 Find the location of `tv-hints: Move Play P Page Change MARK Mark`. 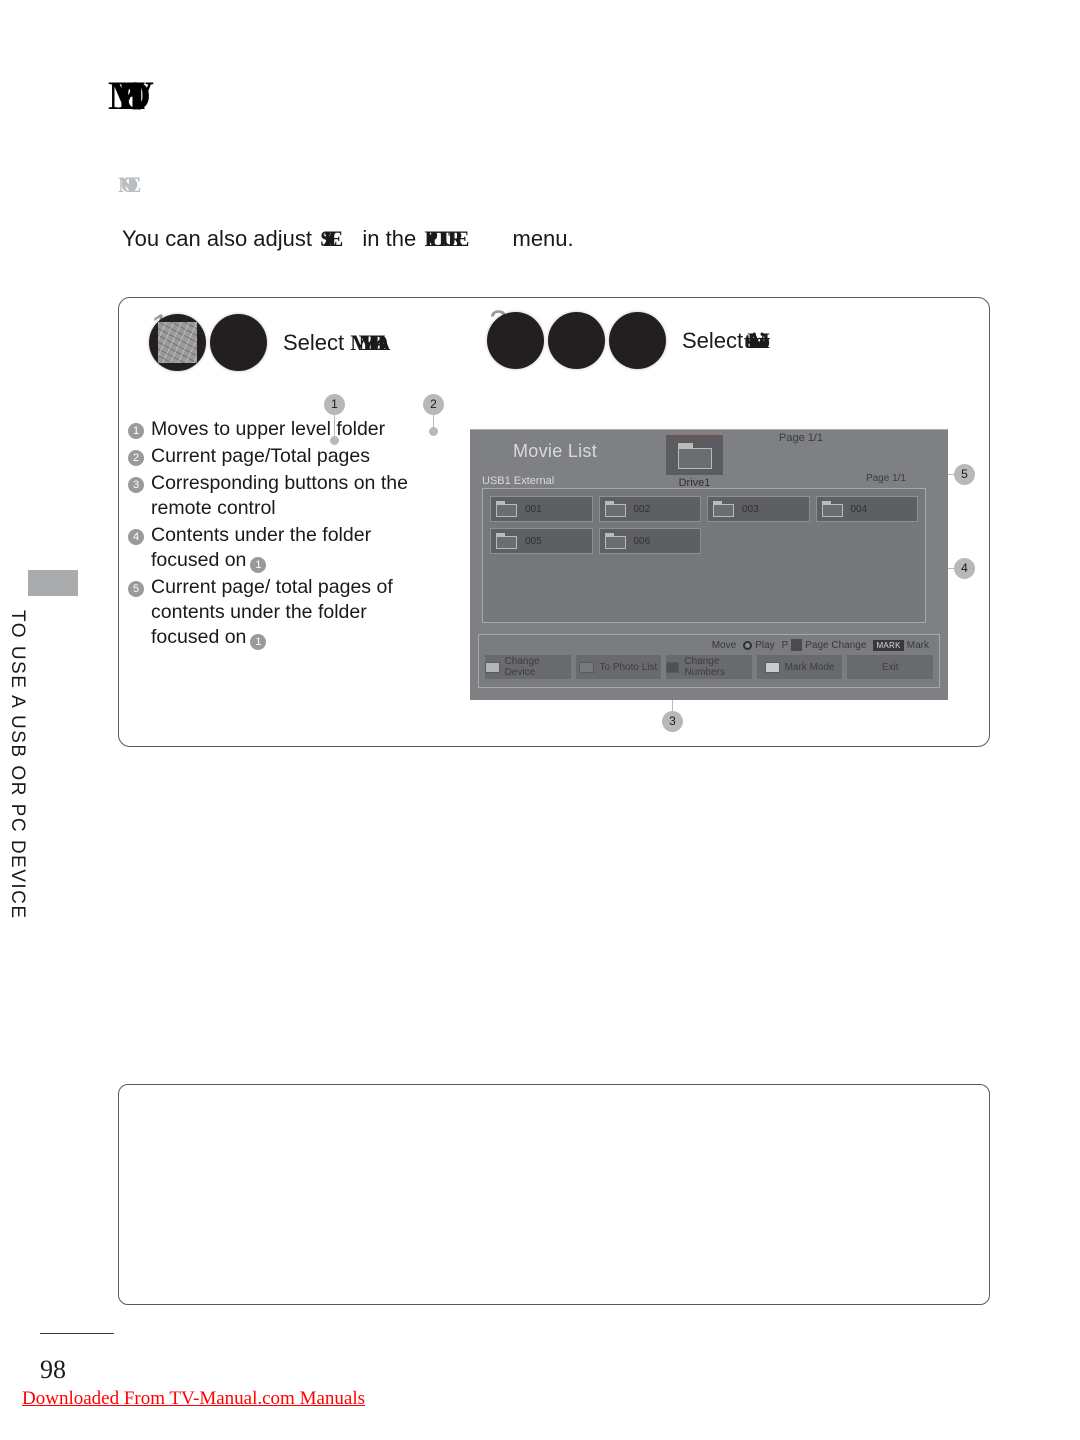

tv-hints: Move Play P Page Change MARK Mark is located at coordinates (709, 643).